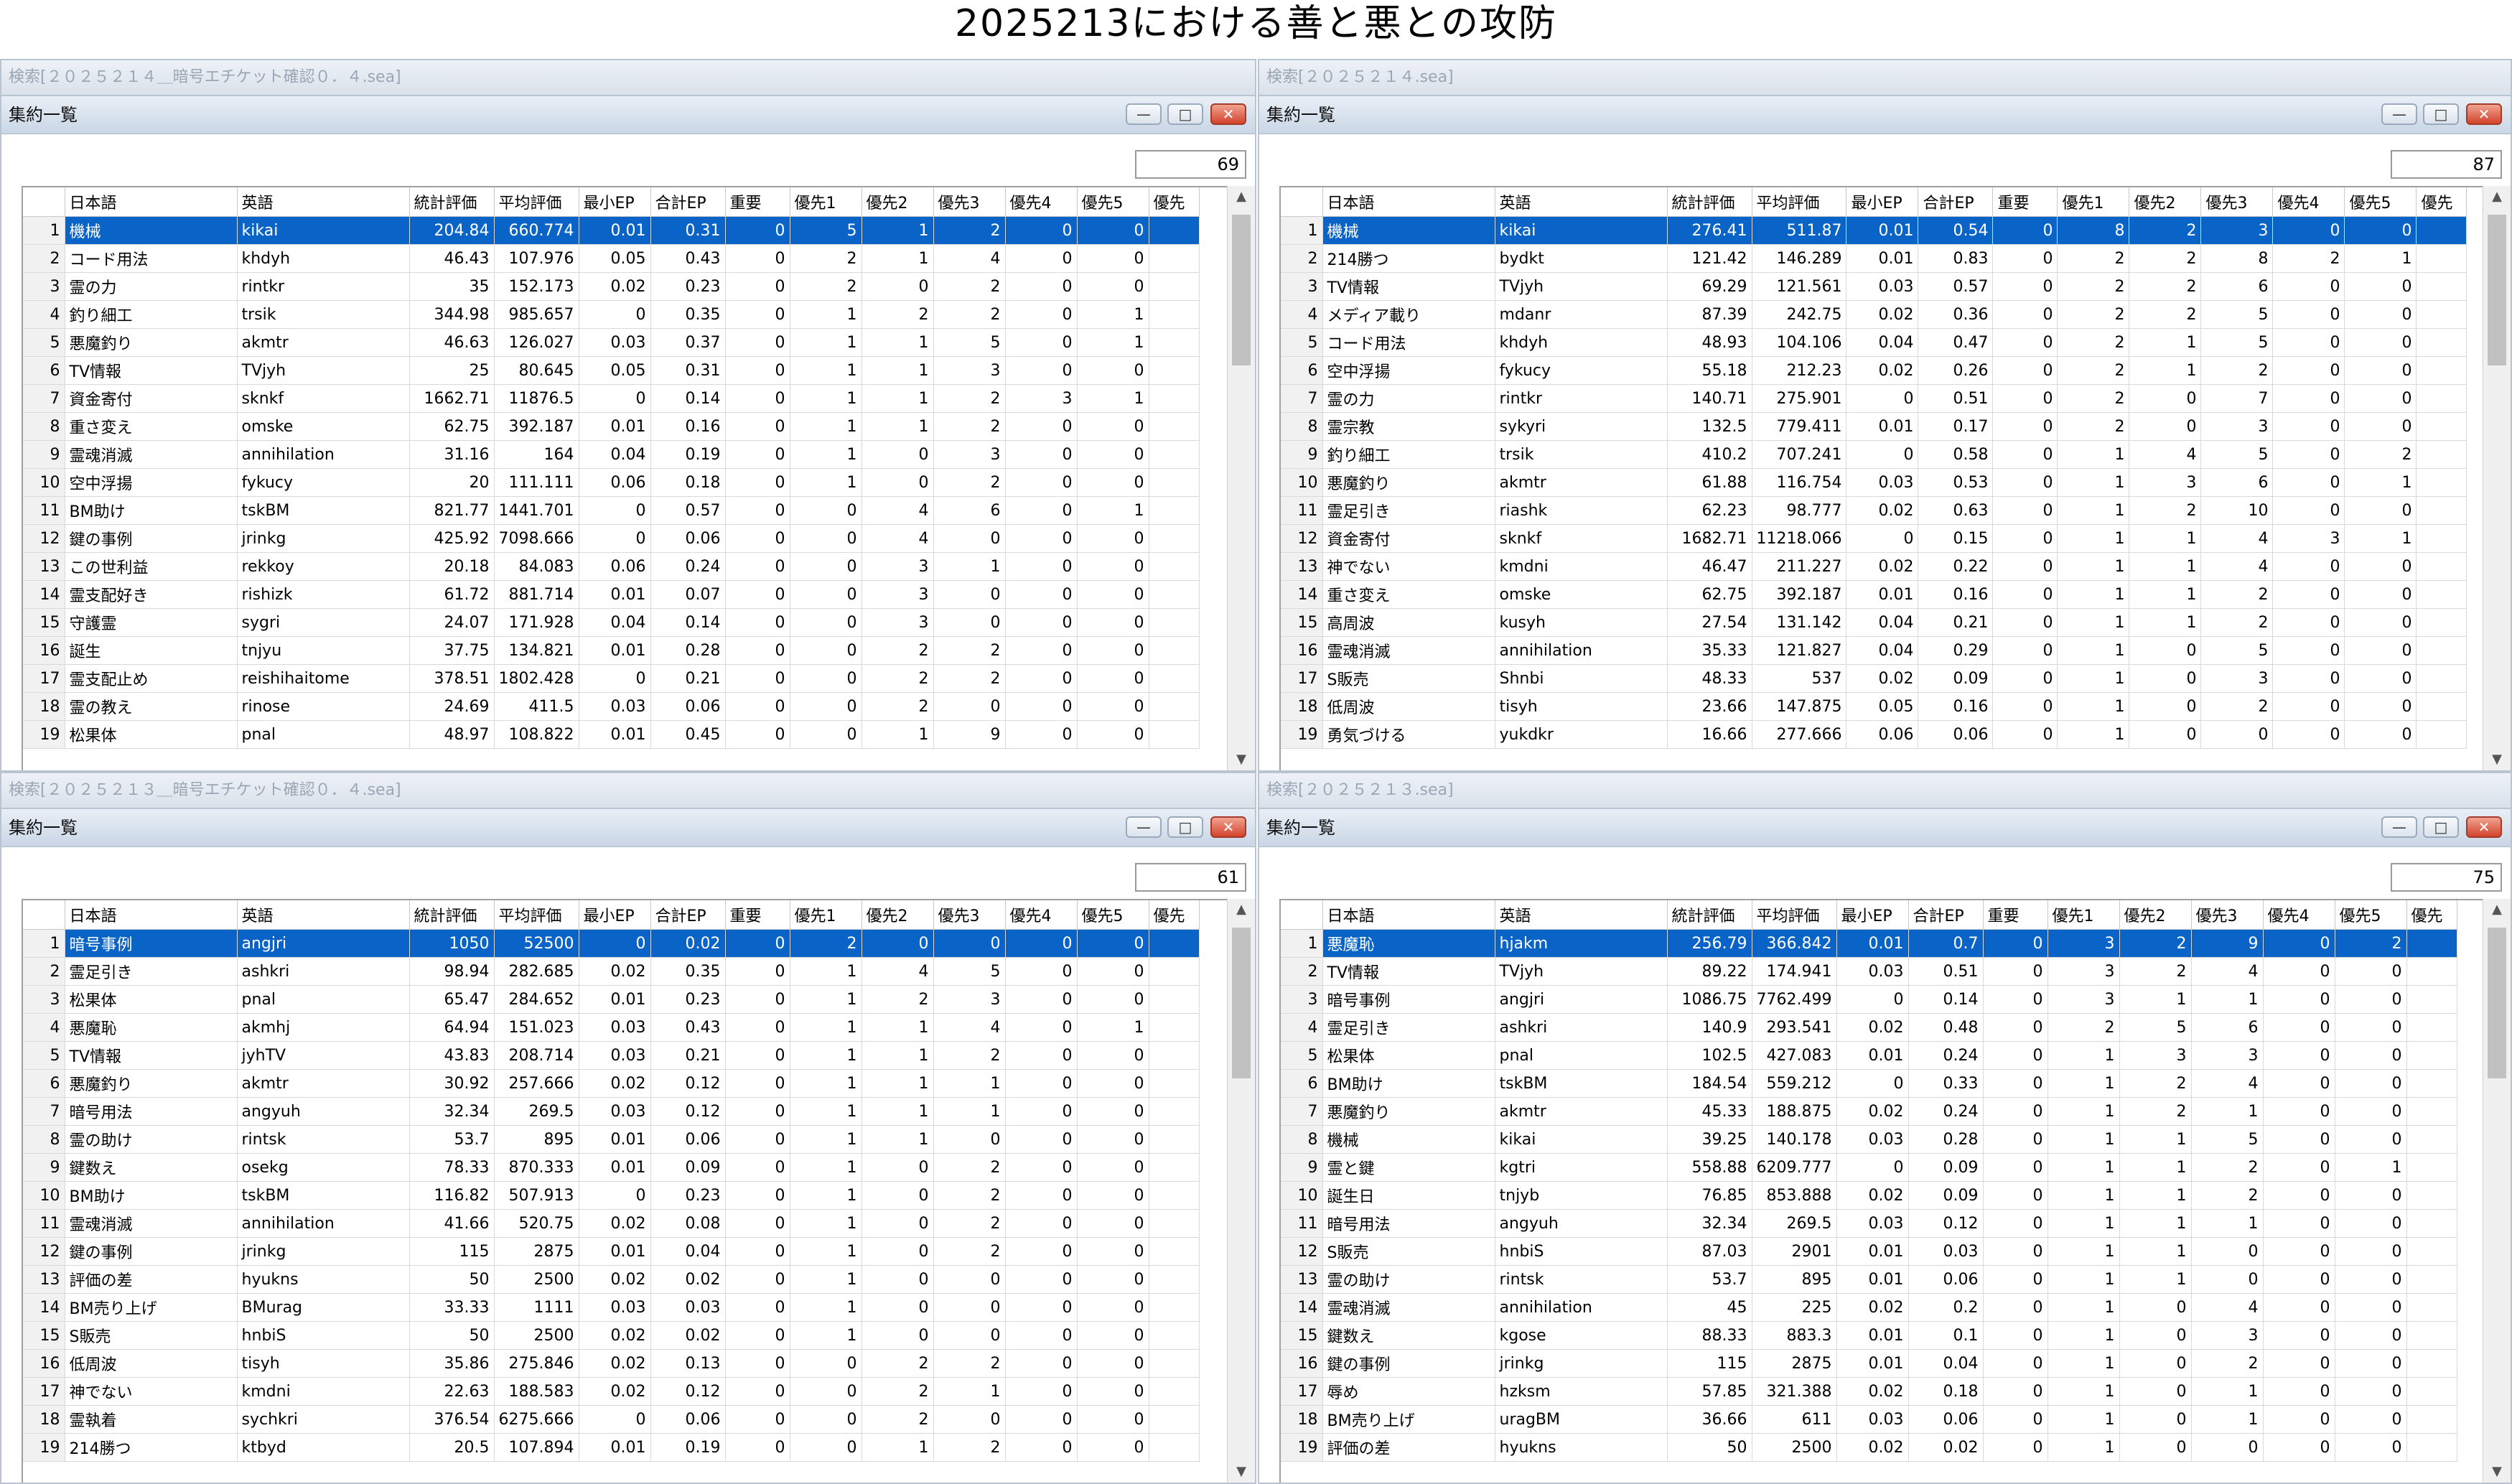  What do you see at coordinates (611, 454) in the screenshot?
I see `table-row: 9 霊魂消滅 annihilation 31.16 164 0.04 0.19 0 1 0 3 0 0` at bounding box center [611, 454].